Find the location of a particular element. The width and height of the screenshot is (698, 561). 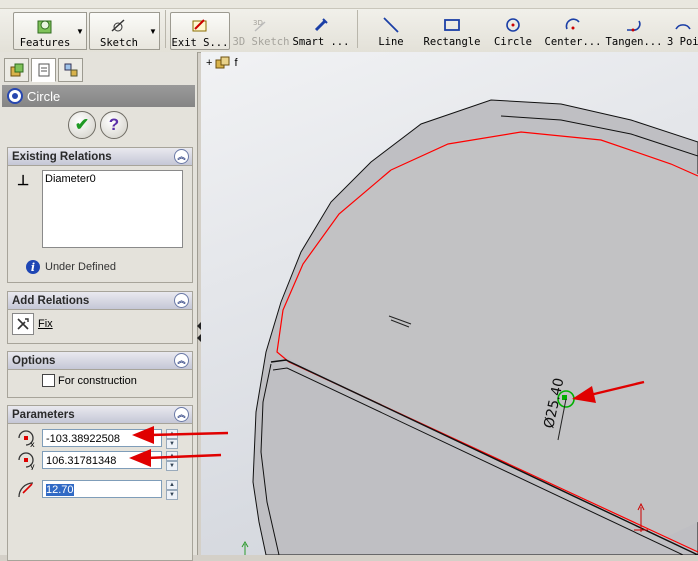

3-point-arc-button: 3 Poi is located at coordinates (682, 30).